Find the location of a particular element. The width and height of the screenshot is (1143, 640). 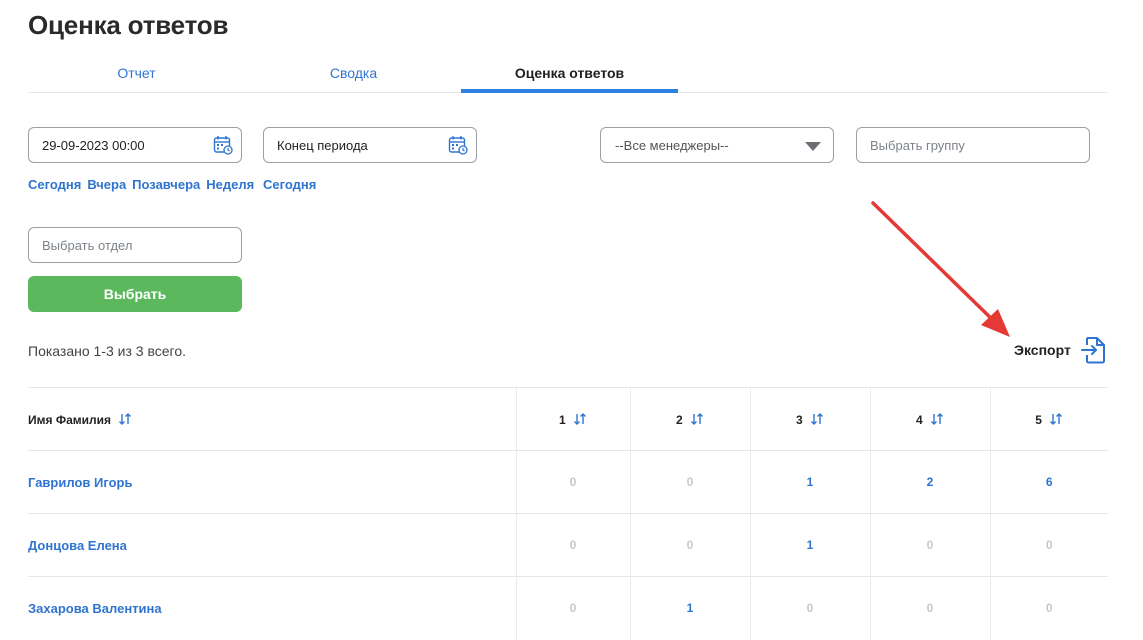

column-header-score-5: 5 is located at coordinates (1048, 419).